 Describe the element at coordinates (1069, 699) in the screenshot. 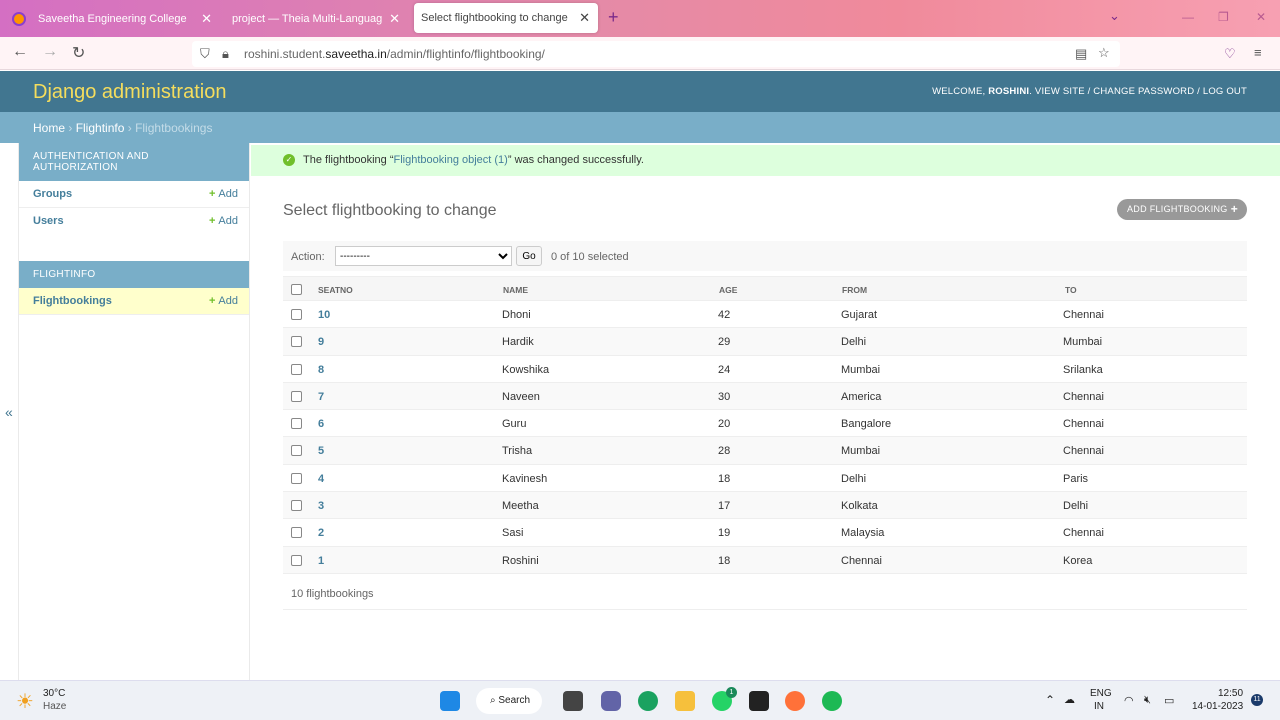

I see `onedrive-icon: ☁` at that location.